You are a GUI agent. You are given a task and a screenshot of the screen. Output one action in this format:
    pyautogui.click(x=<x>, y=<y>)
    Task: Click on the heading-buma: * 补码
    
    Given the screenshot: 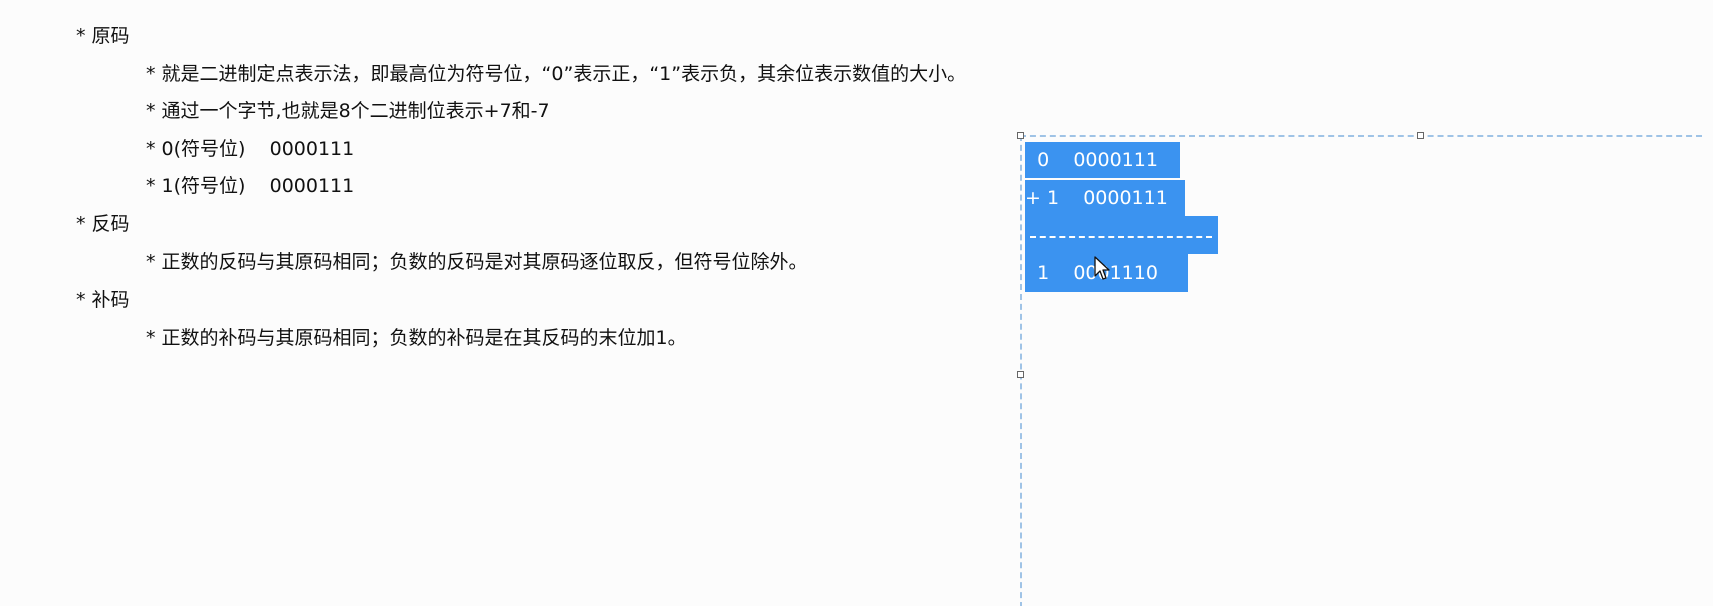 What is the action you would take?
    pyautogui.click(x=103, y=300)
    